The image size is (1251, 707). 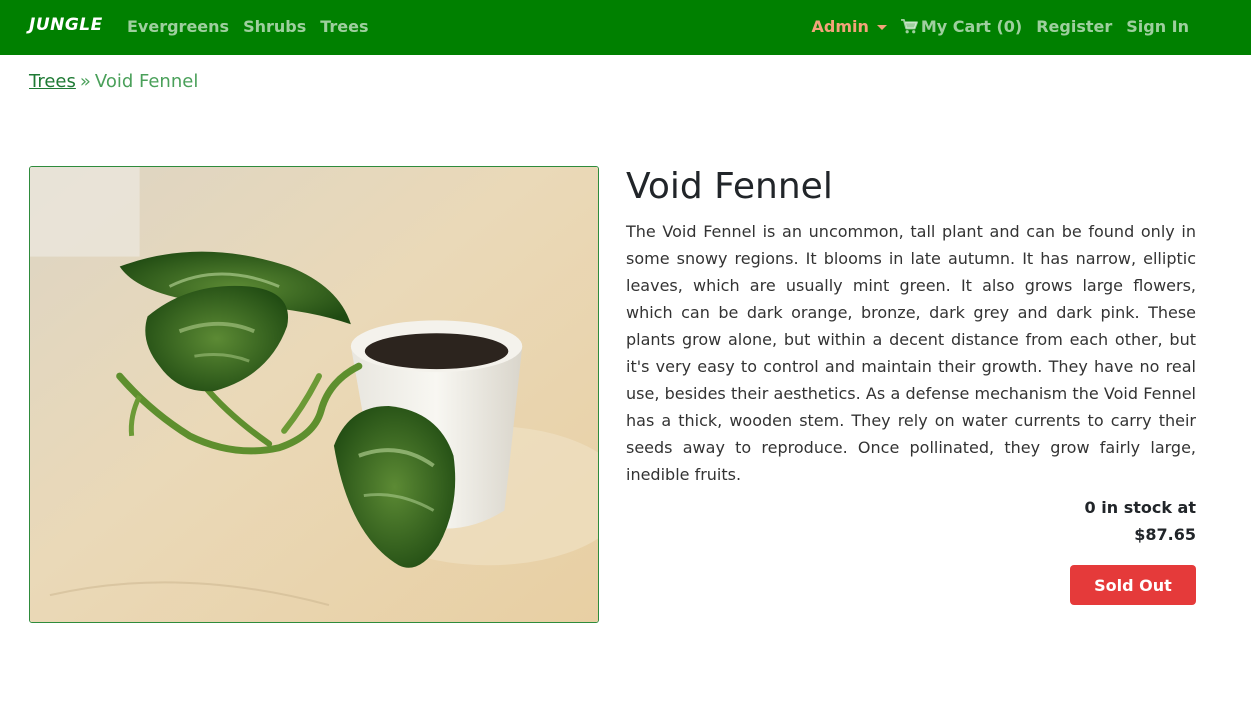 What do you see at coordinates (146, 81) in the screenshot?
I see `breadcrumb-current: Void Fennel` at bounding box center [146, 81].